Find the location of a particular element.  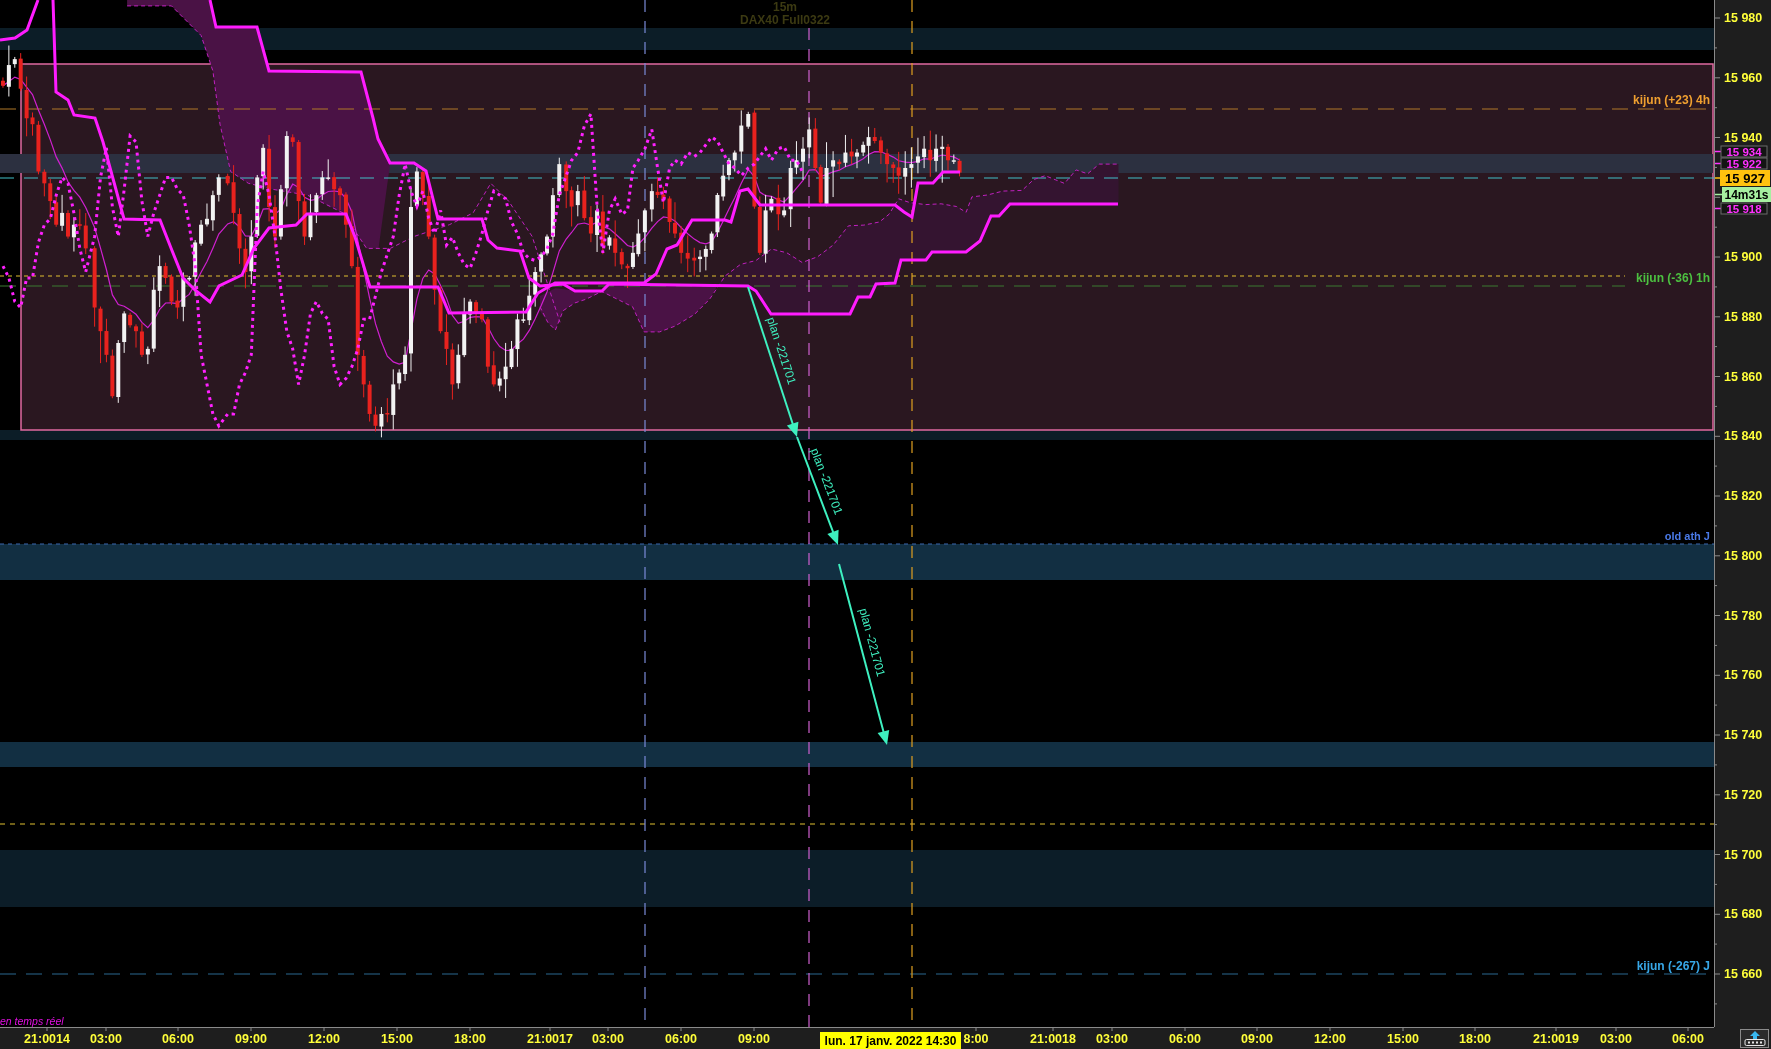

price-label: 15 680 is located at coordinates (1743, 914).